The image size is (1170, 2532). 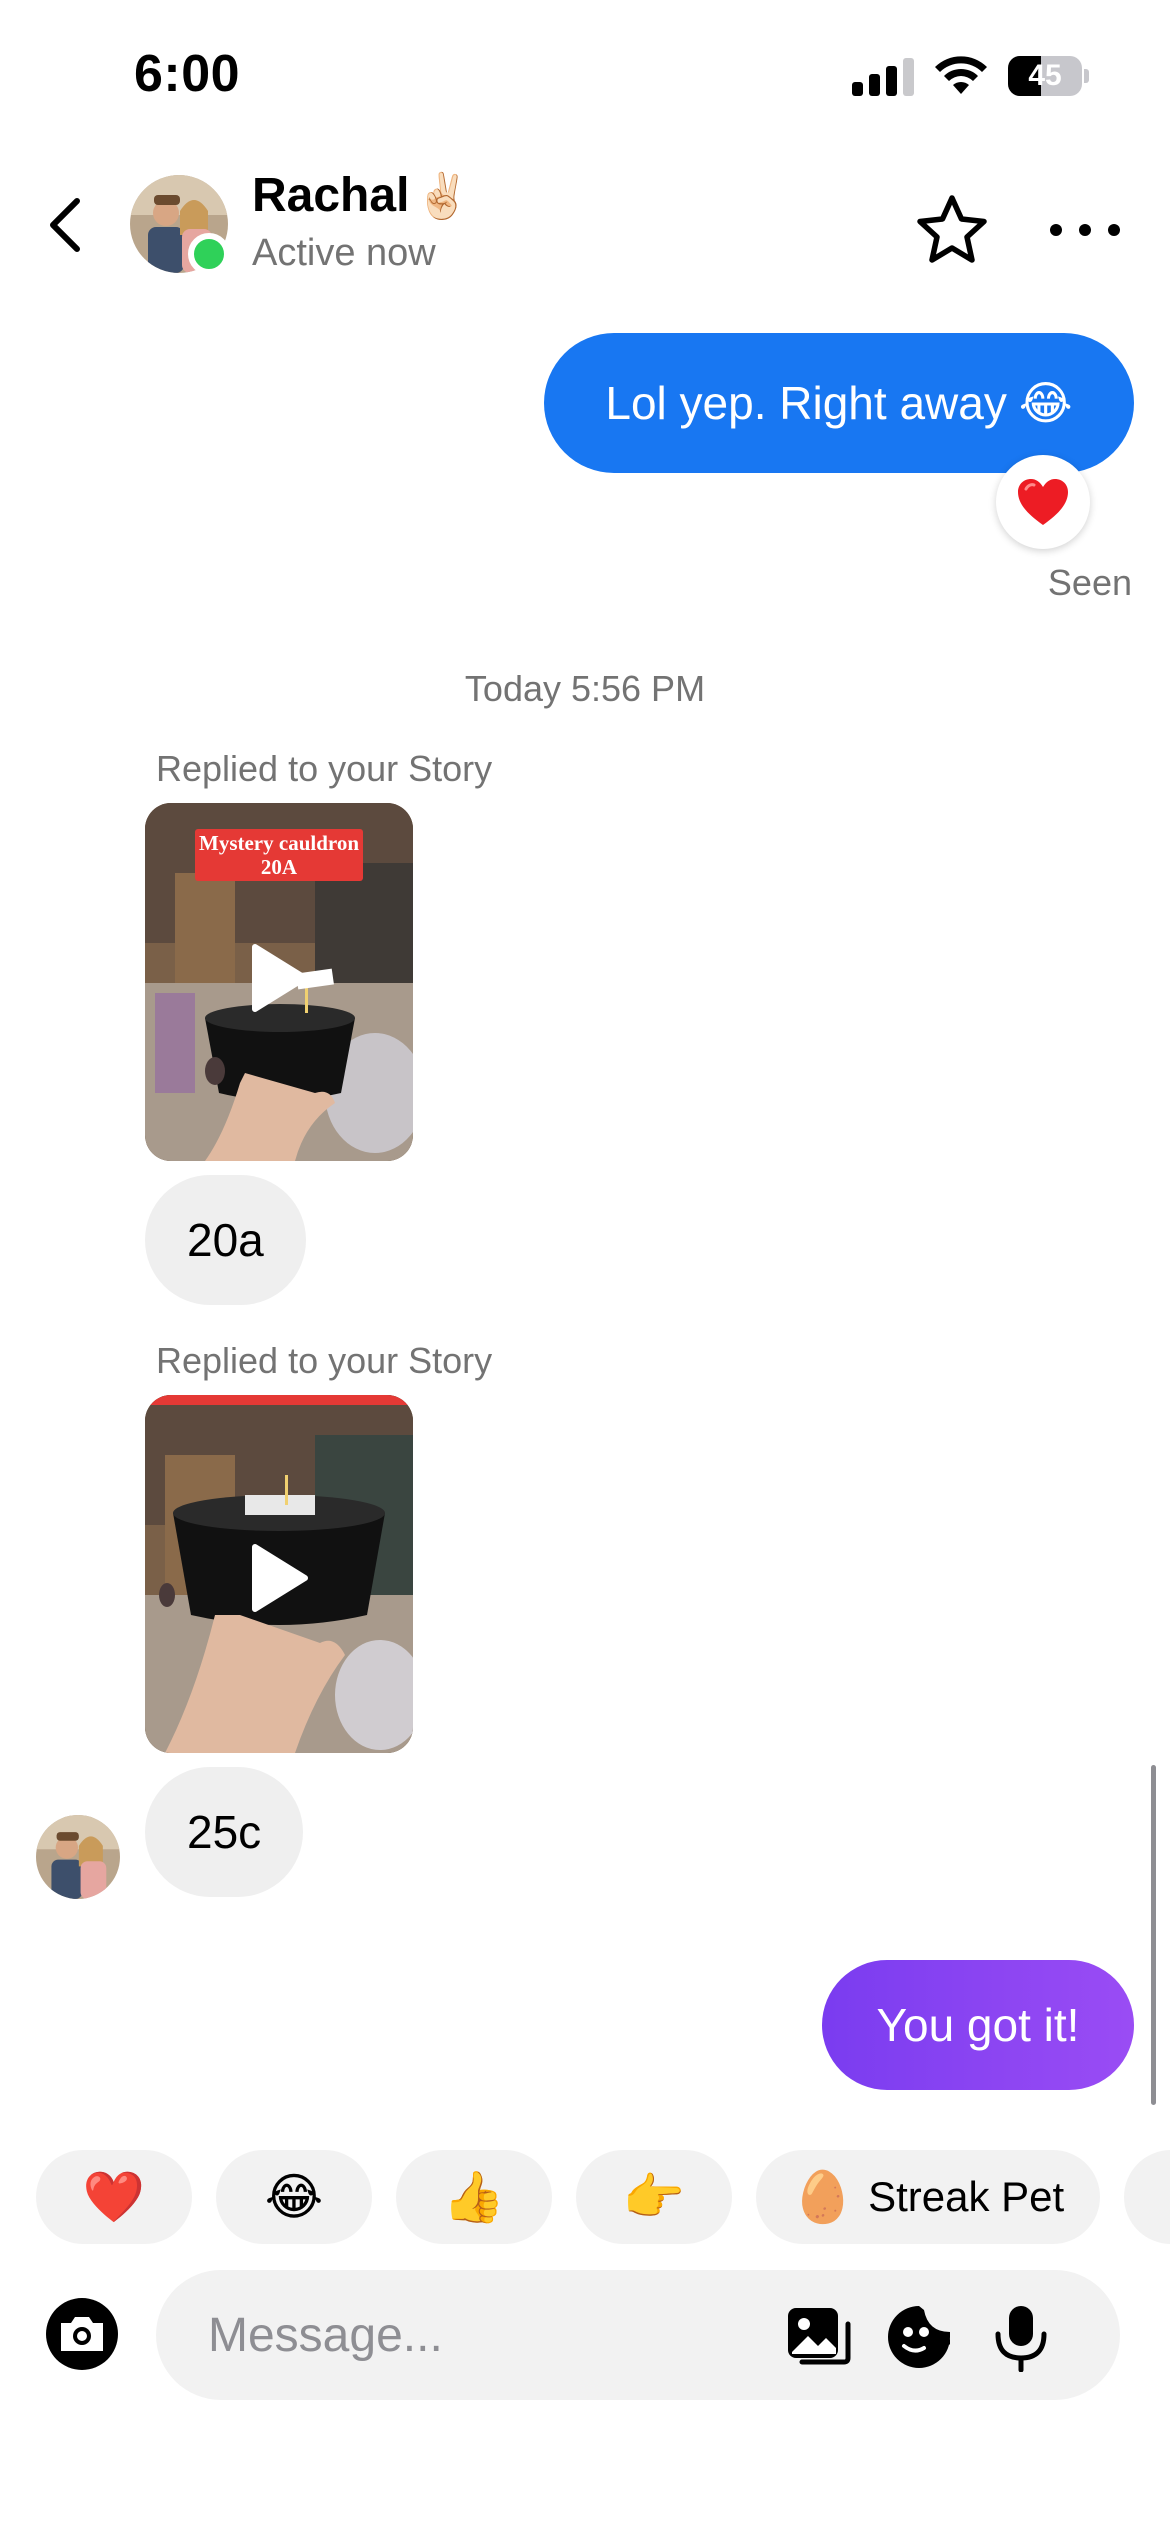 What do you see at coordinates (1056, 230) in the screenshot?
I see `more-horizontal-icon` at bounding box center [1056, 230].